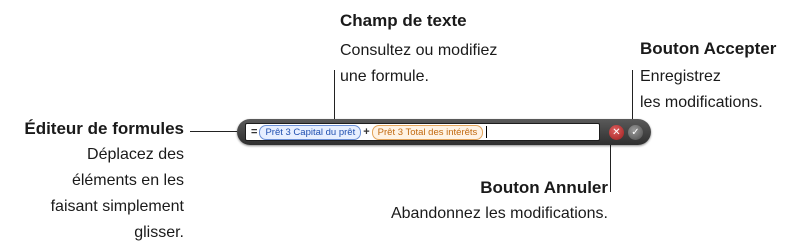 Image resolution: width=796 pixels, height=251 pixels. I want to click on text-field-leader-line, so click(334, 95).